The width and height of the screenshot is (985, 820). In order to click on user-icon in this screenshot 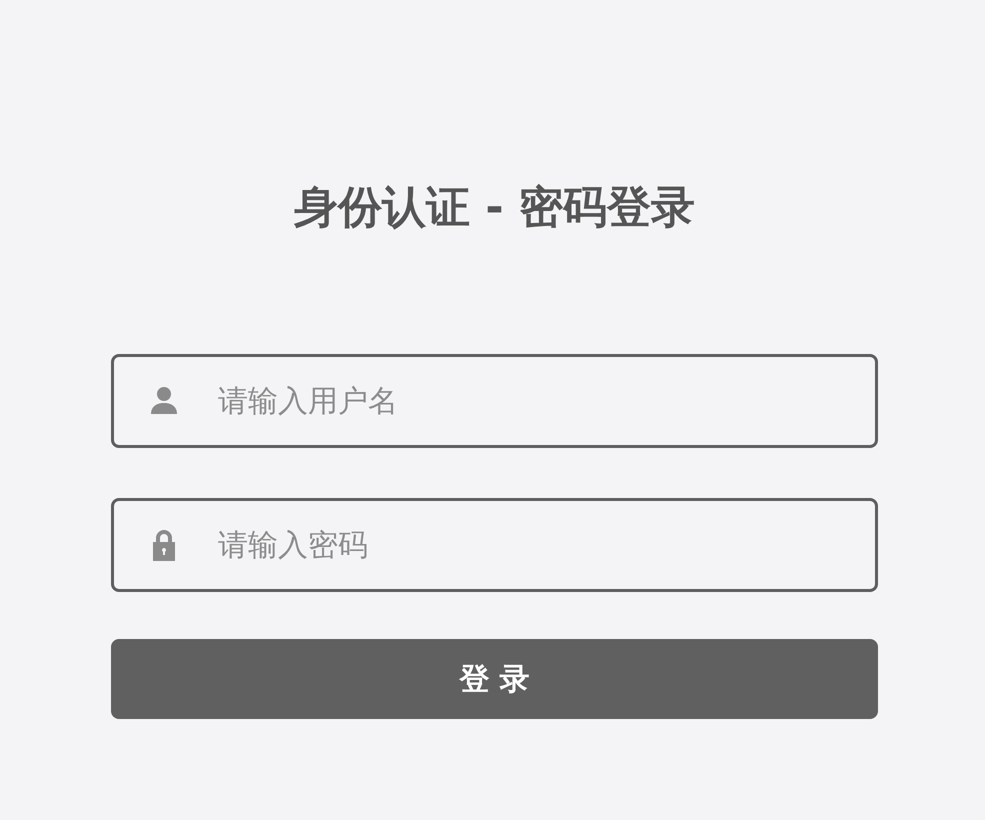, I will do `click(164, 401)`.